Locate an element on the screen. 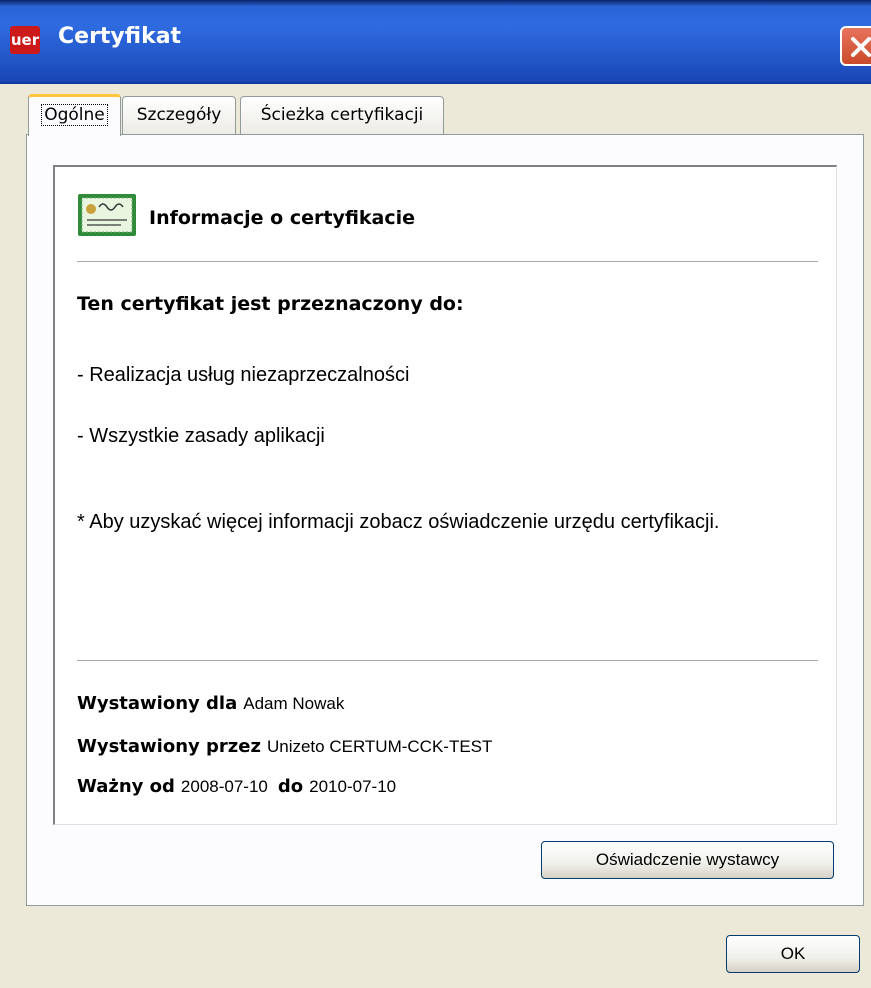 Image resolution: width=871 pixels, height=988 pixels. issued-to-value: Adam Nowak is located at coordinates (294, 703).